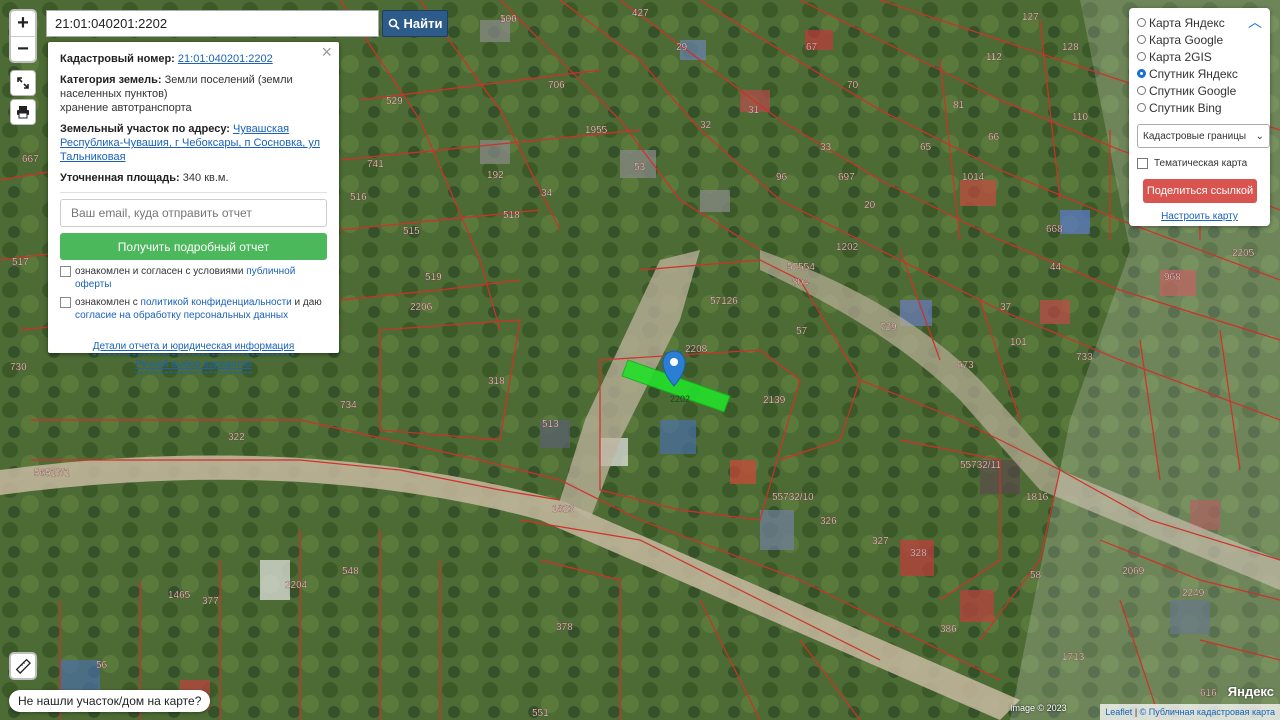 The image size is (1280, 720). I want to click on address-label: Земельный участок по адресу:, so click(145, 129).